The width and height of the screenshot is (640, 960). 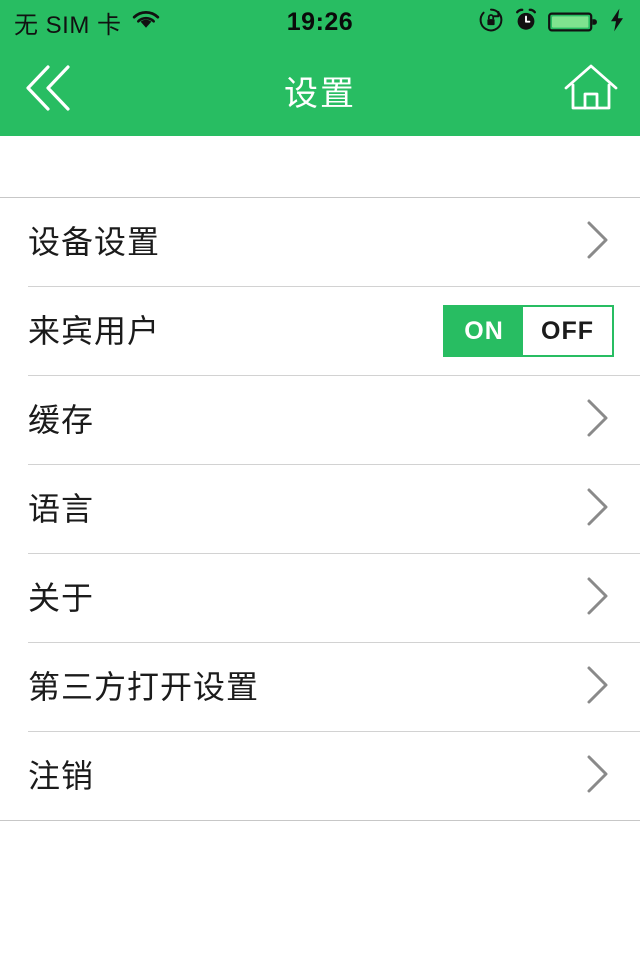 What do you see at coordinates (320, 598) in the screenshot?
I see `list-item-about: 关于` at bounding box center [320, 598].